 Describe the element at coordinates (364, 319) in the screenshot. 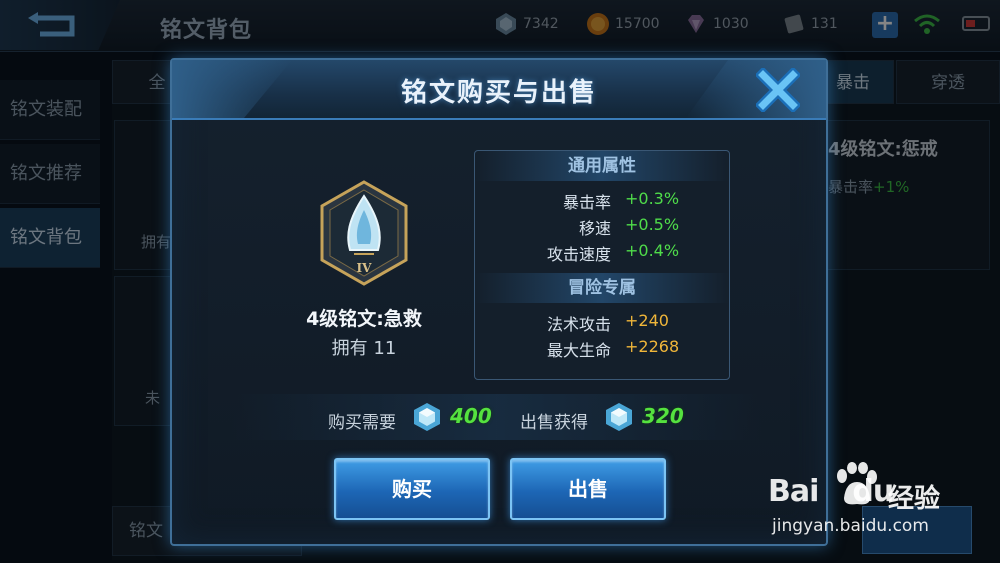

I see `rune-name: 4级铭文:急救` at that location.